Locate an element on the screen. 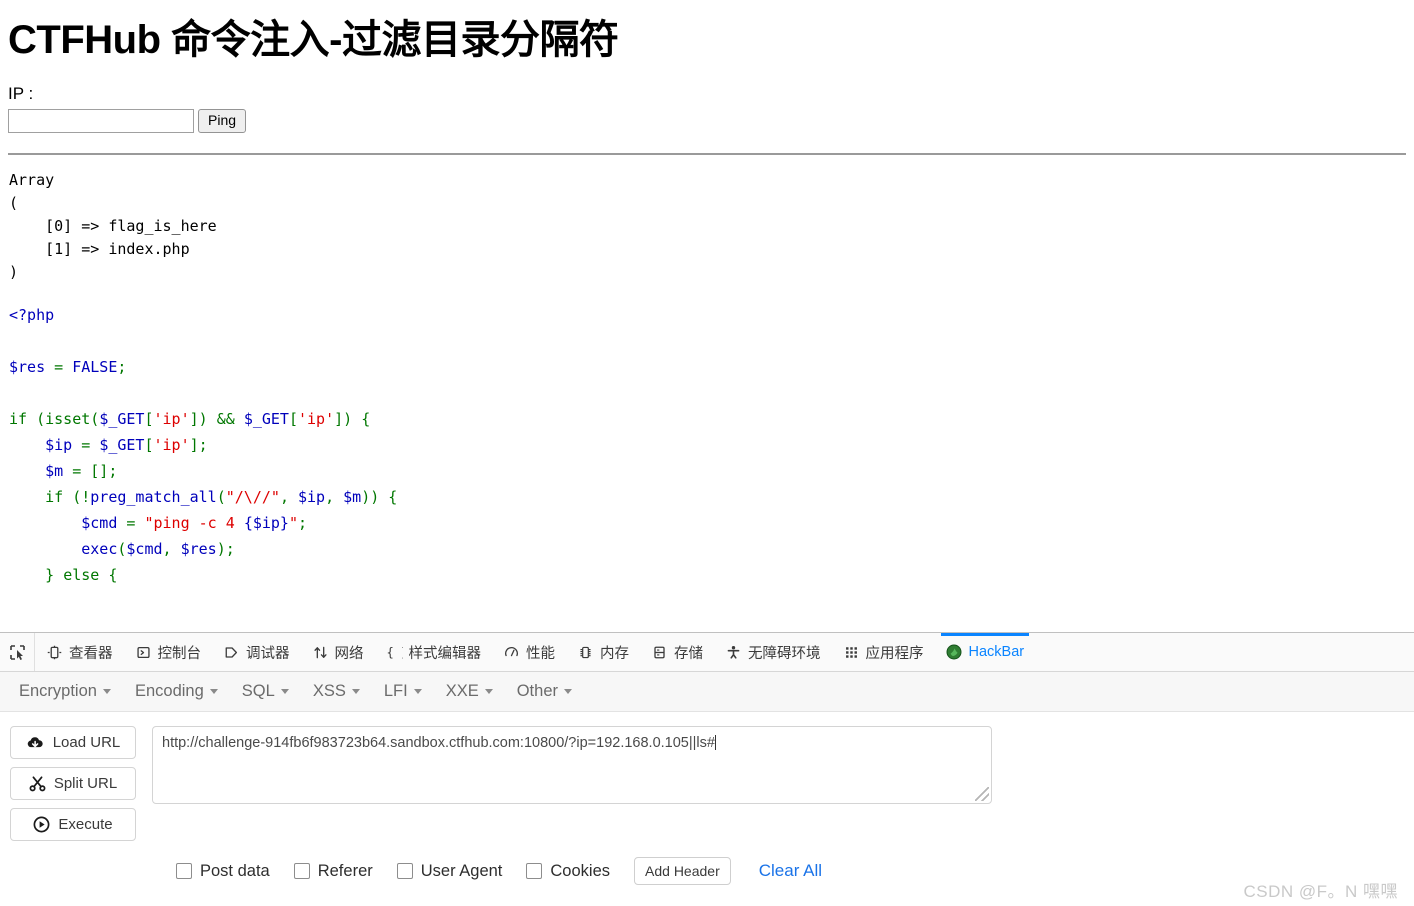 This screenshot has width=1414, height=906. resize-grip is located at coordinates (982, 794).